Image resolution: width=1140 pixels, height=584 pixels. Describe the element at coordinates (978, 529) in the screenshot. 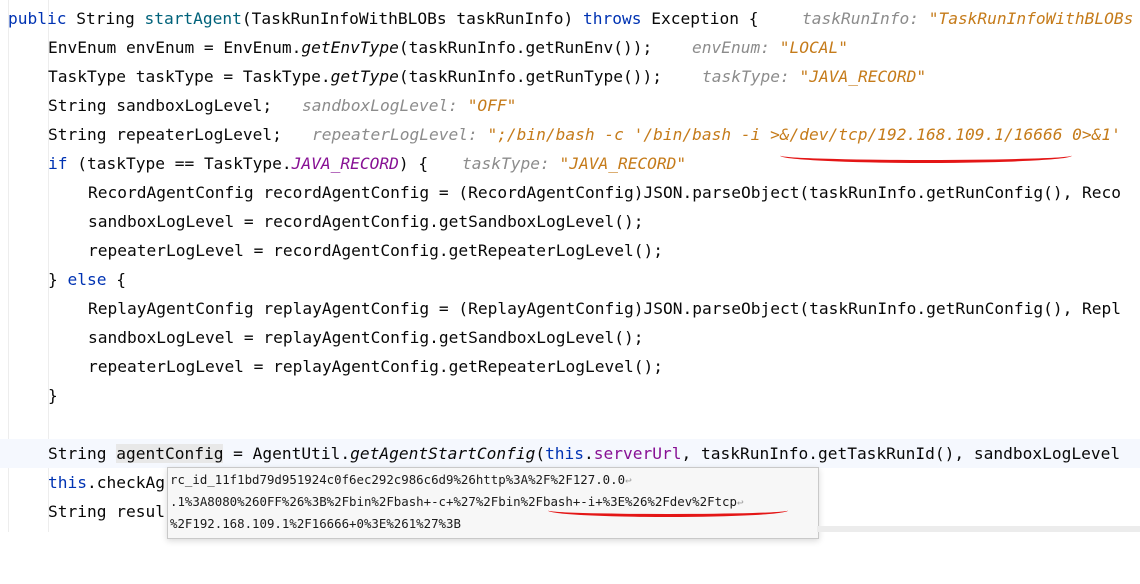

I see `horizontal-scrollbar` at that location.